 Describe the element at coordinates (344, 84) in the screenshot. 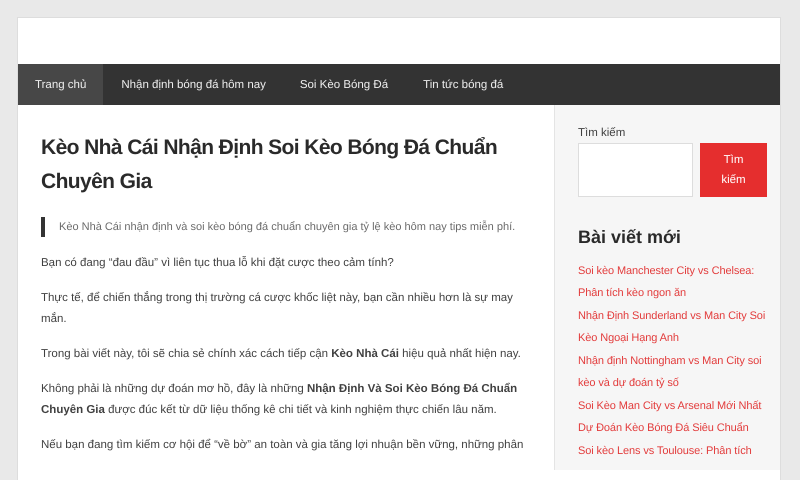

I see `nav-item: Soi Kèo Bóng Đá` at that location.